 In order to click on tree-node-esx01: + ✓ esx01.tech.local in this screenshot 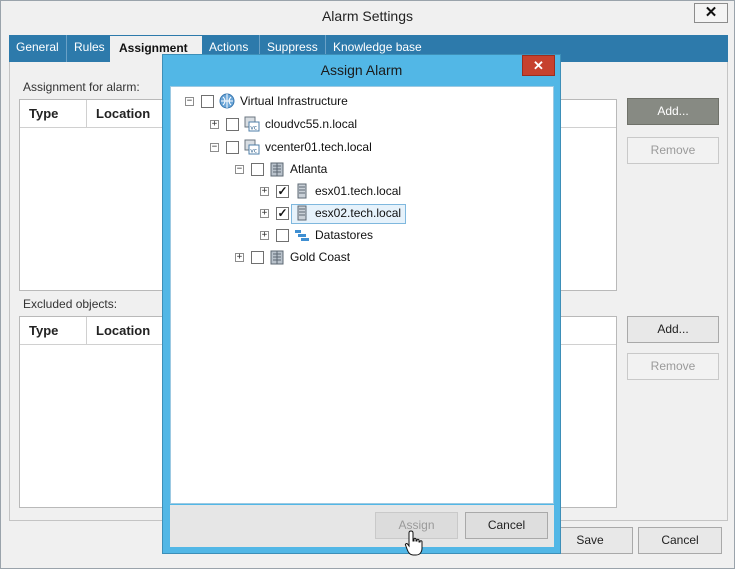, I will do `click(361, 191)`.